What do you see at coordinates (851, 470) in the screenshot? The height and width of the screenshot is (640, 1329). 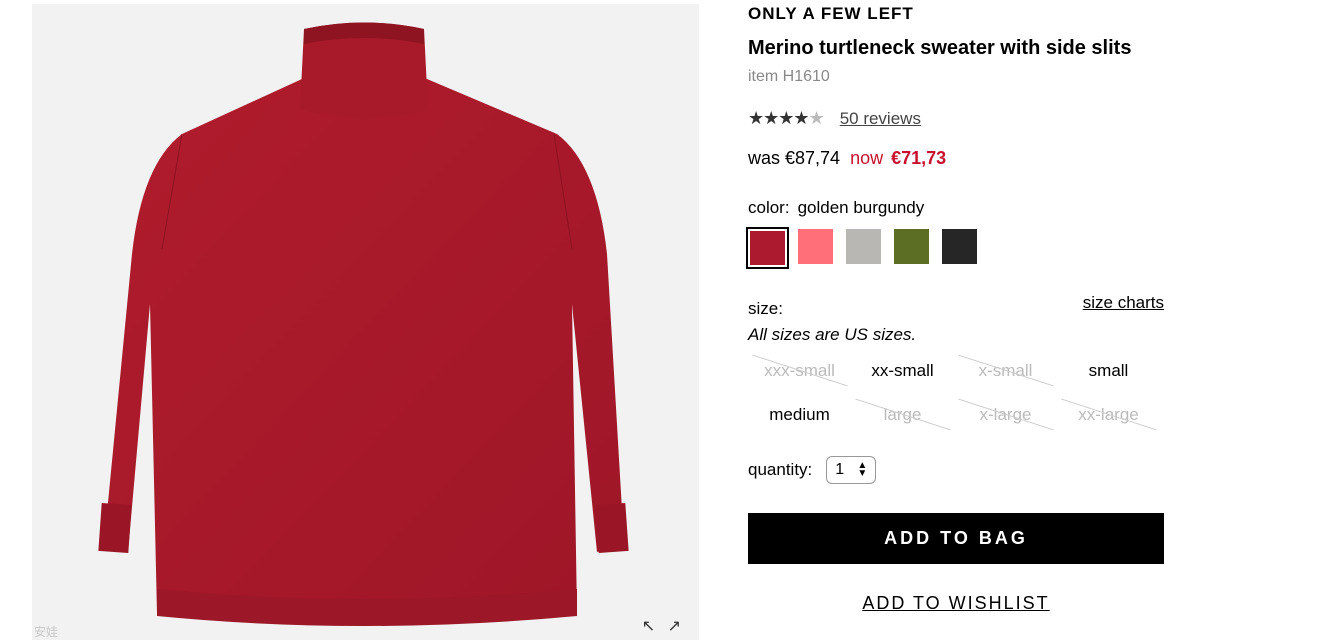 I see `quantity-select: 1 ▲ ▼` at bounding box center [851, 470].